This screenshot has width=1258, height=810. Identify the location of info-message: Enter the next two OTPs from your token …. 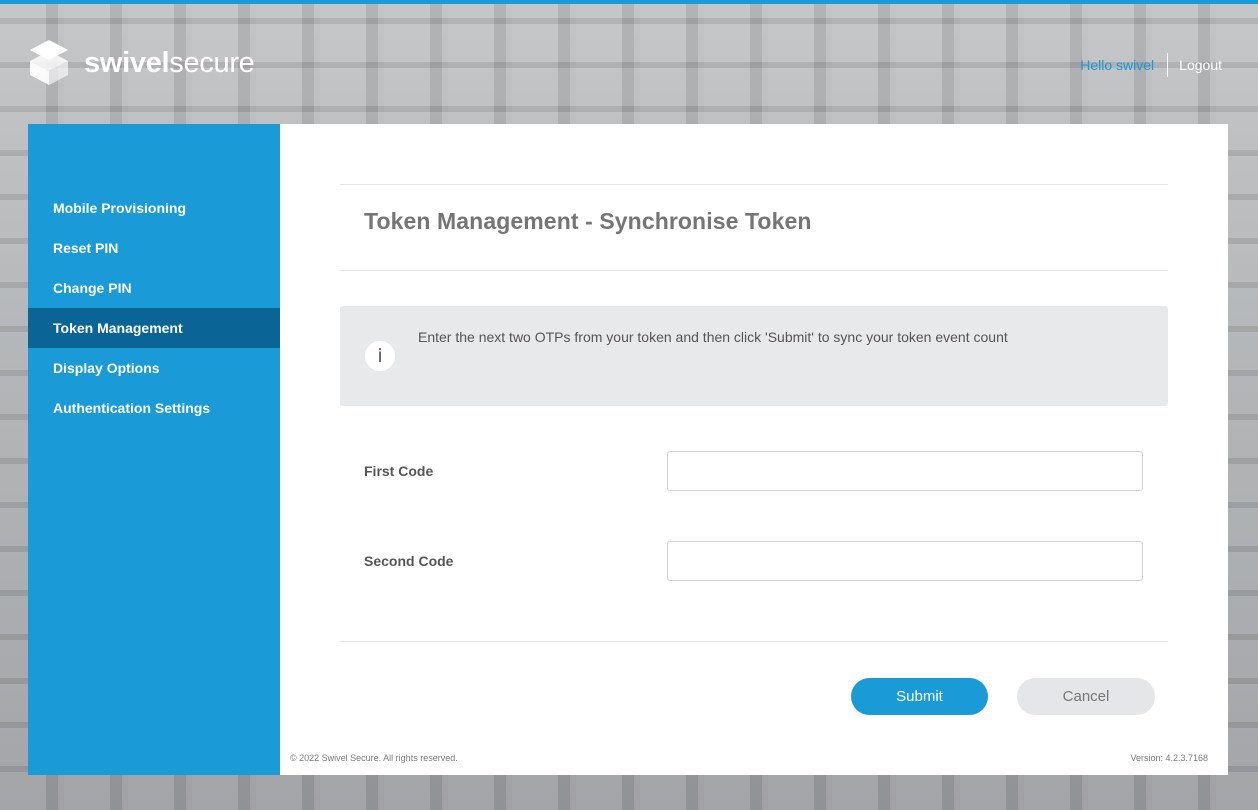
(713, 337).